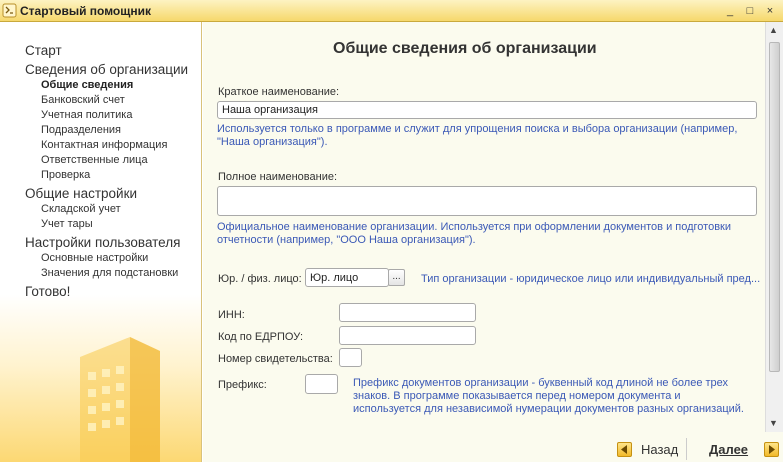 The image size is (783, 462). Describe the element at coordinates (81, 209) in the screenshot. I see `sidebar-item: Складской учет` at that location.